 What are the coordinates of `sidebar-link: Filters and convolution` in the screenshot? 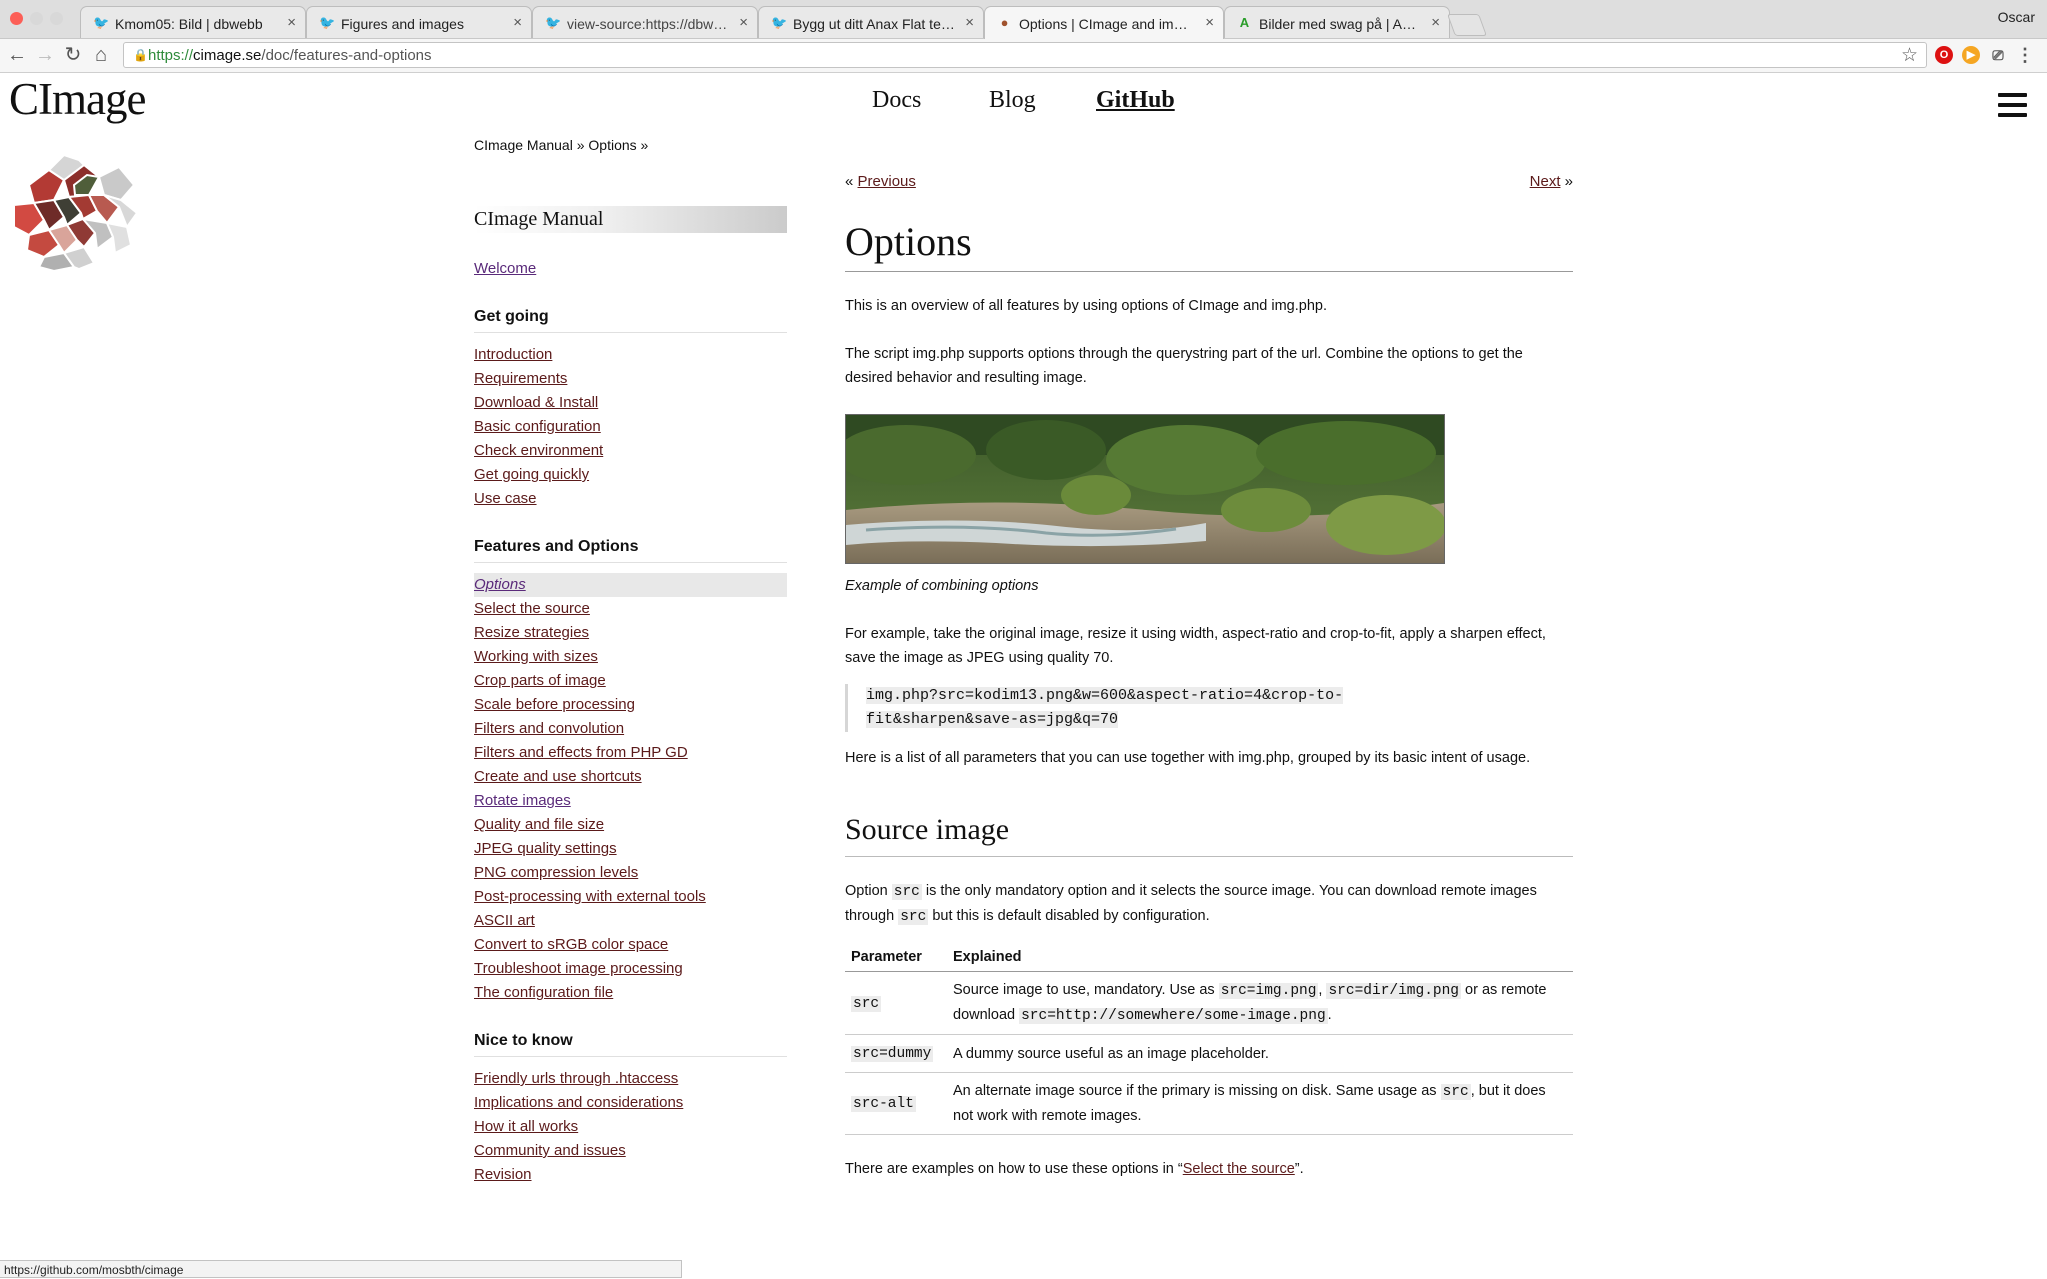 It's located at (630, 729).